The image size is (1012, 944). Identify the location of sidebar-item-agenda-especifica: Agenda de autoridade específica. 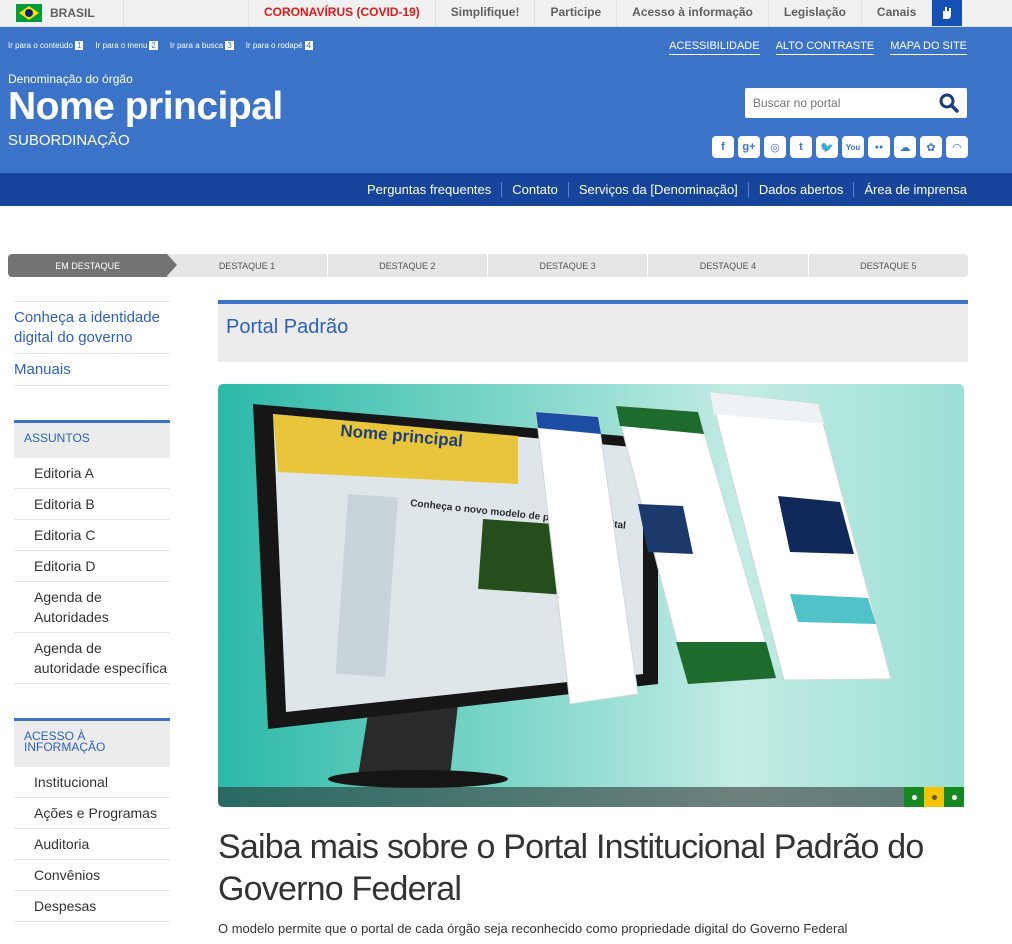
(92, 658).